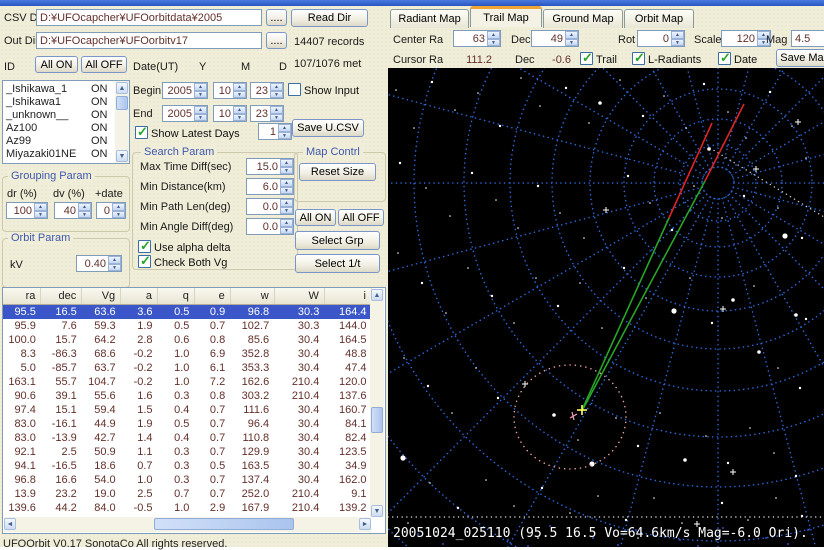 This screenshot has width=824, height=550. I want to click on column-header-ra: ra, so click(22, 296).